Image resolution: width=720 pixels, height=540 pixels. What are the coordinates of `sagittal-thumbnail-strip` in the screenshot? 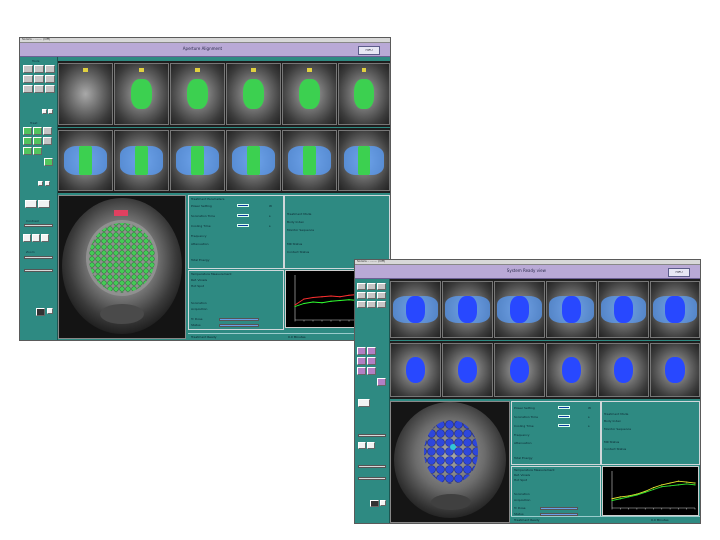 It's located at (224, 160).